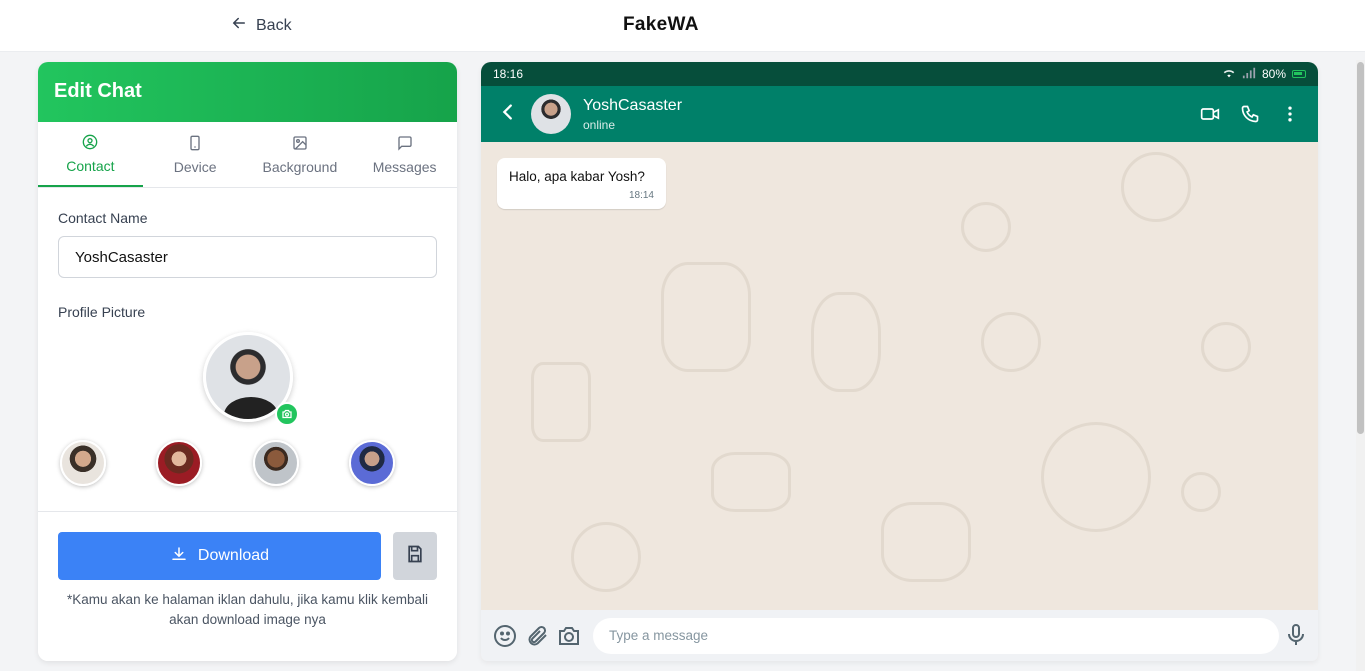 The height and width of the screenshot is (671, 1365). I want to click on top-bar: Back FakeWA, so click(682, 26).